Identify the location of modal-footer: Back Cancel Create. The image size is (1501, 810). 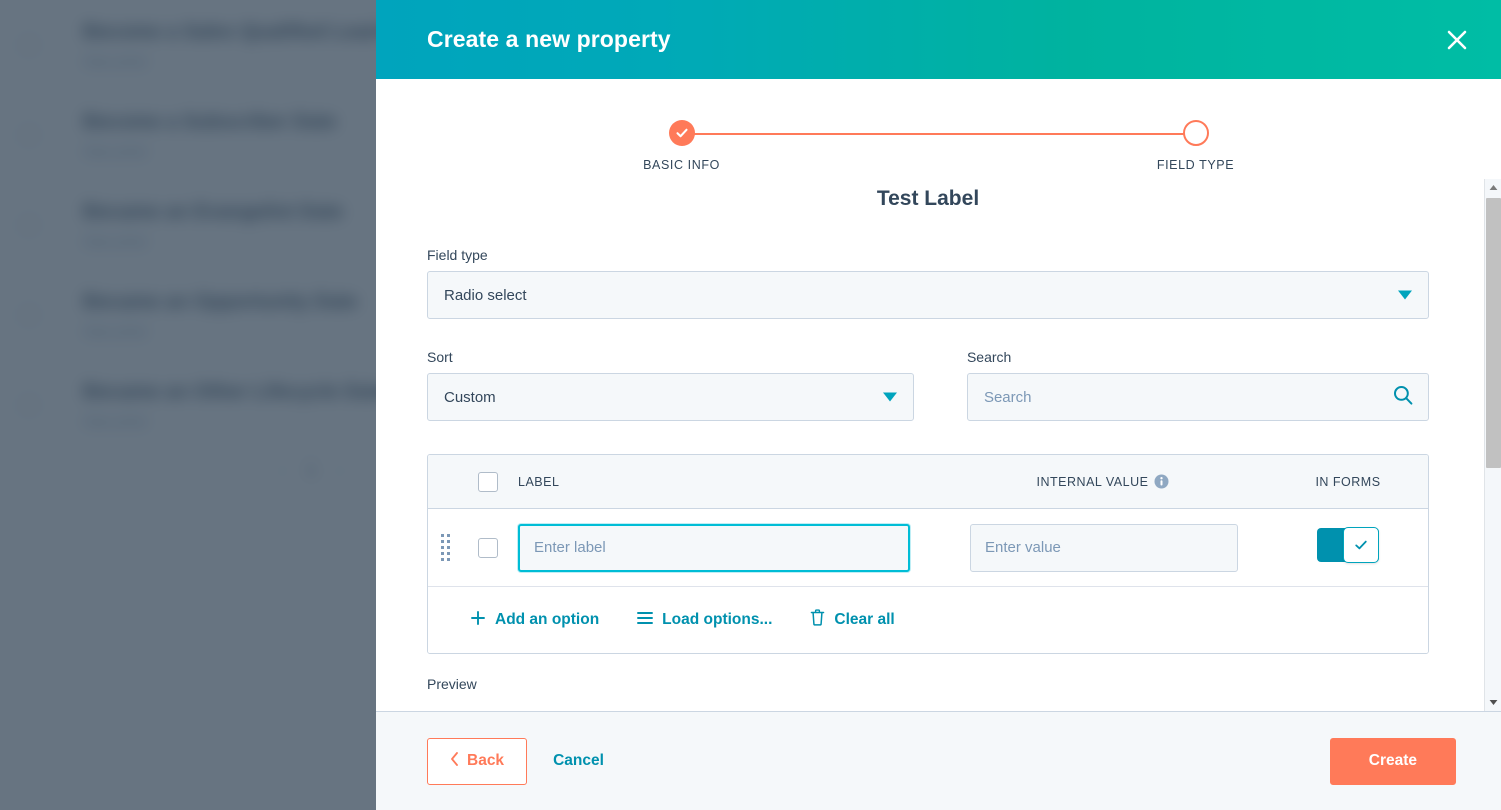
(938, 760).